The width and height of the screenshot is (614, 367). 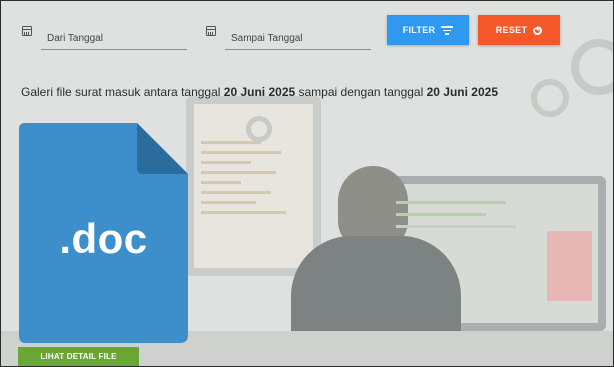 What do you see at coordinates (78, 356) in the screenshot?
I see `view-file-detail-button: LIHAT DETAIL FILE` at bounding box center [78, 356].